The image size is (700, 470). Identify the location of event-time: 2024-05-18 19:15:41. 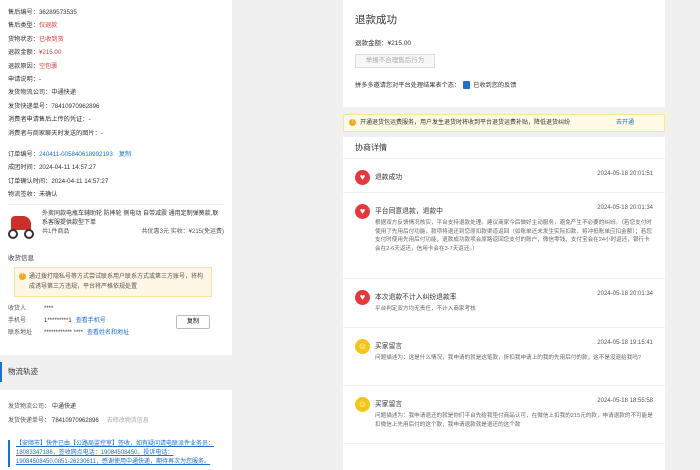
(625, 343).